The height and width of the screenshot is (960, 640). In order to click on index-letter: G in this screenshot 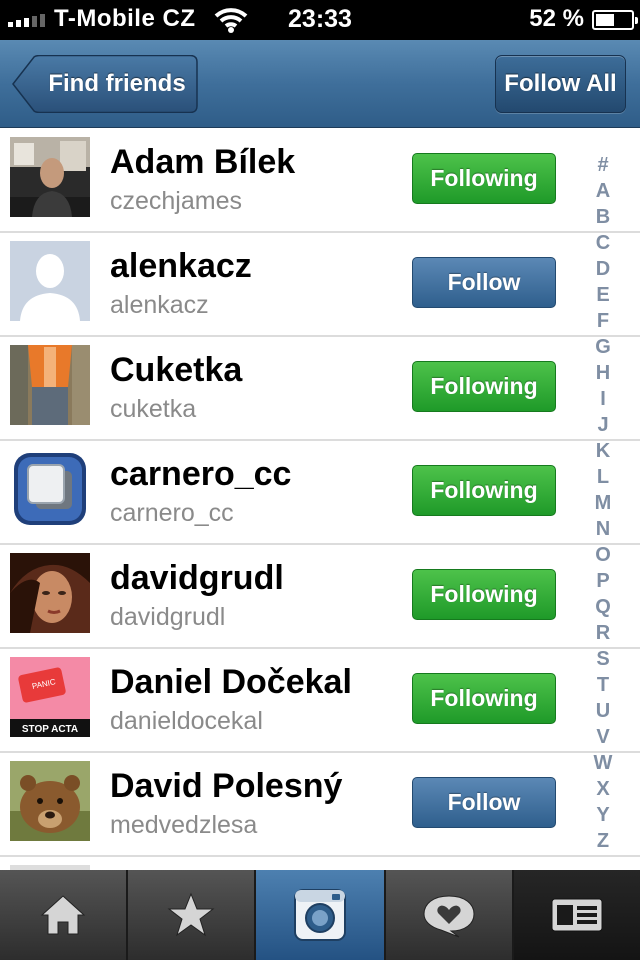, I will do `click(603, 347)`.